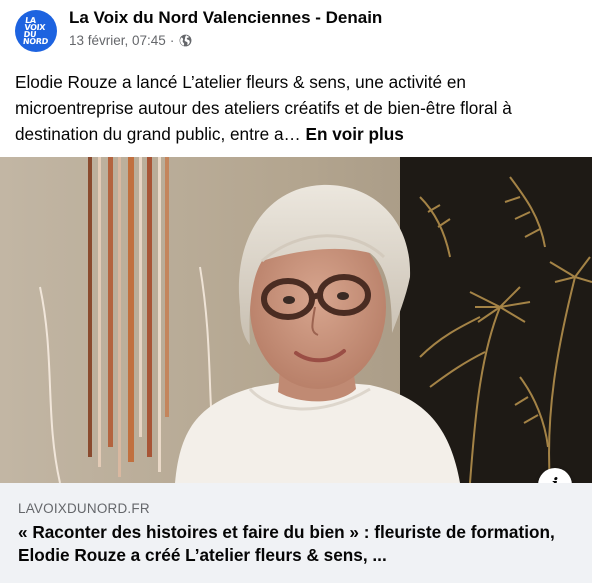 The height and width of the screenshot is (583, 592). Describe the element at coordinates (225, 18) in the screenshot. I see `page-name-link: La Voix du Nord Valenciennes - Denain` at that location.